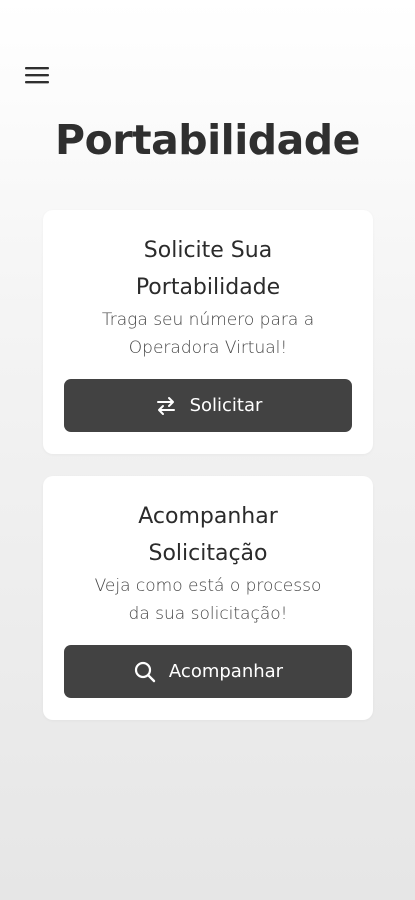  What do you see at coordinates (208, 516) in the screenshot?
I see `card-title-line: Acompanhar` at bounding box center [208, 516].